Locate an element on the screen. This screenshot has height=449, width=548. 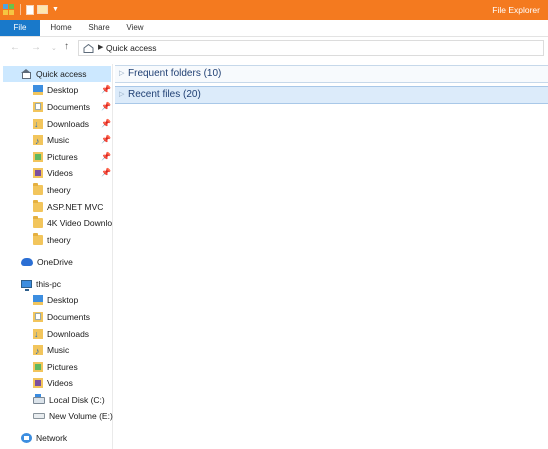
breadcrumb-chevron-icon: ▶ is located at coordinates (100, 47).